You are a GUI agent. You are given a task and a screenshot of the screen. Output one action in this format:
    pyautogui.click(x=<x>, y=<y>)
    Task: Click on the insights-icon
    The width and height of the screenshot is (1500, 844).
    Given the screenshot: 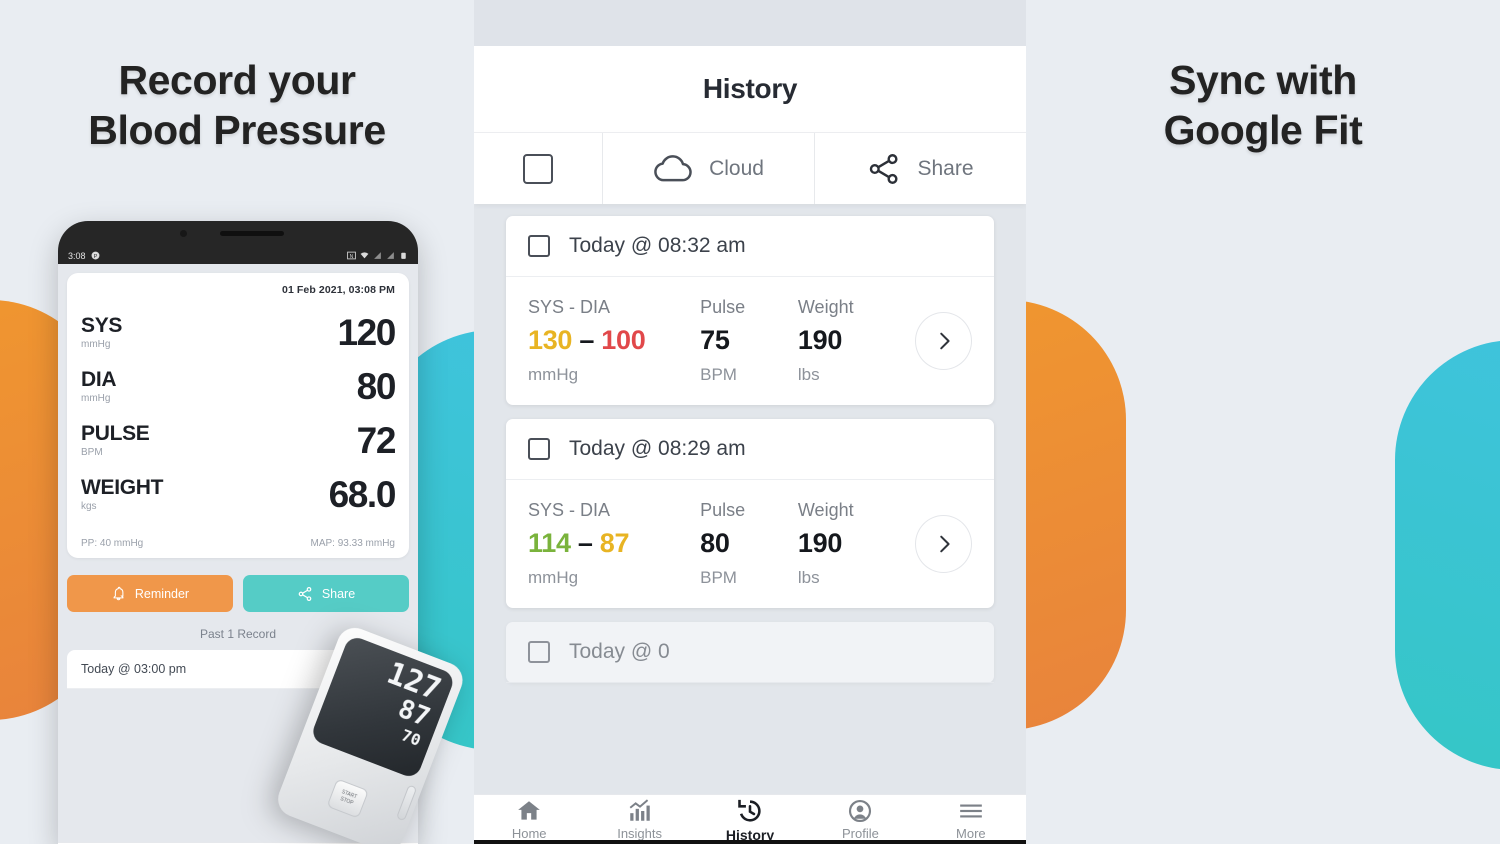 What is the action you would take?
    pyautogui.click(x=639, y=810)
    